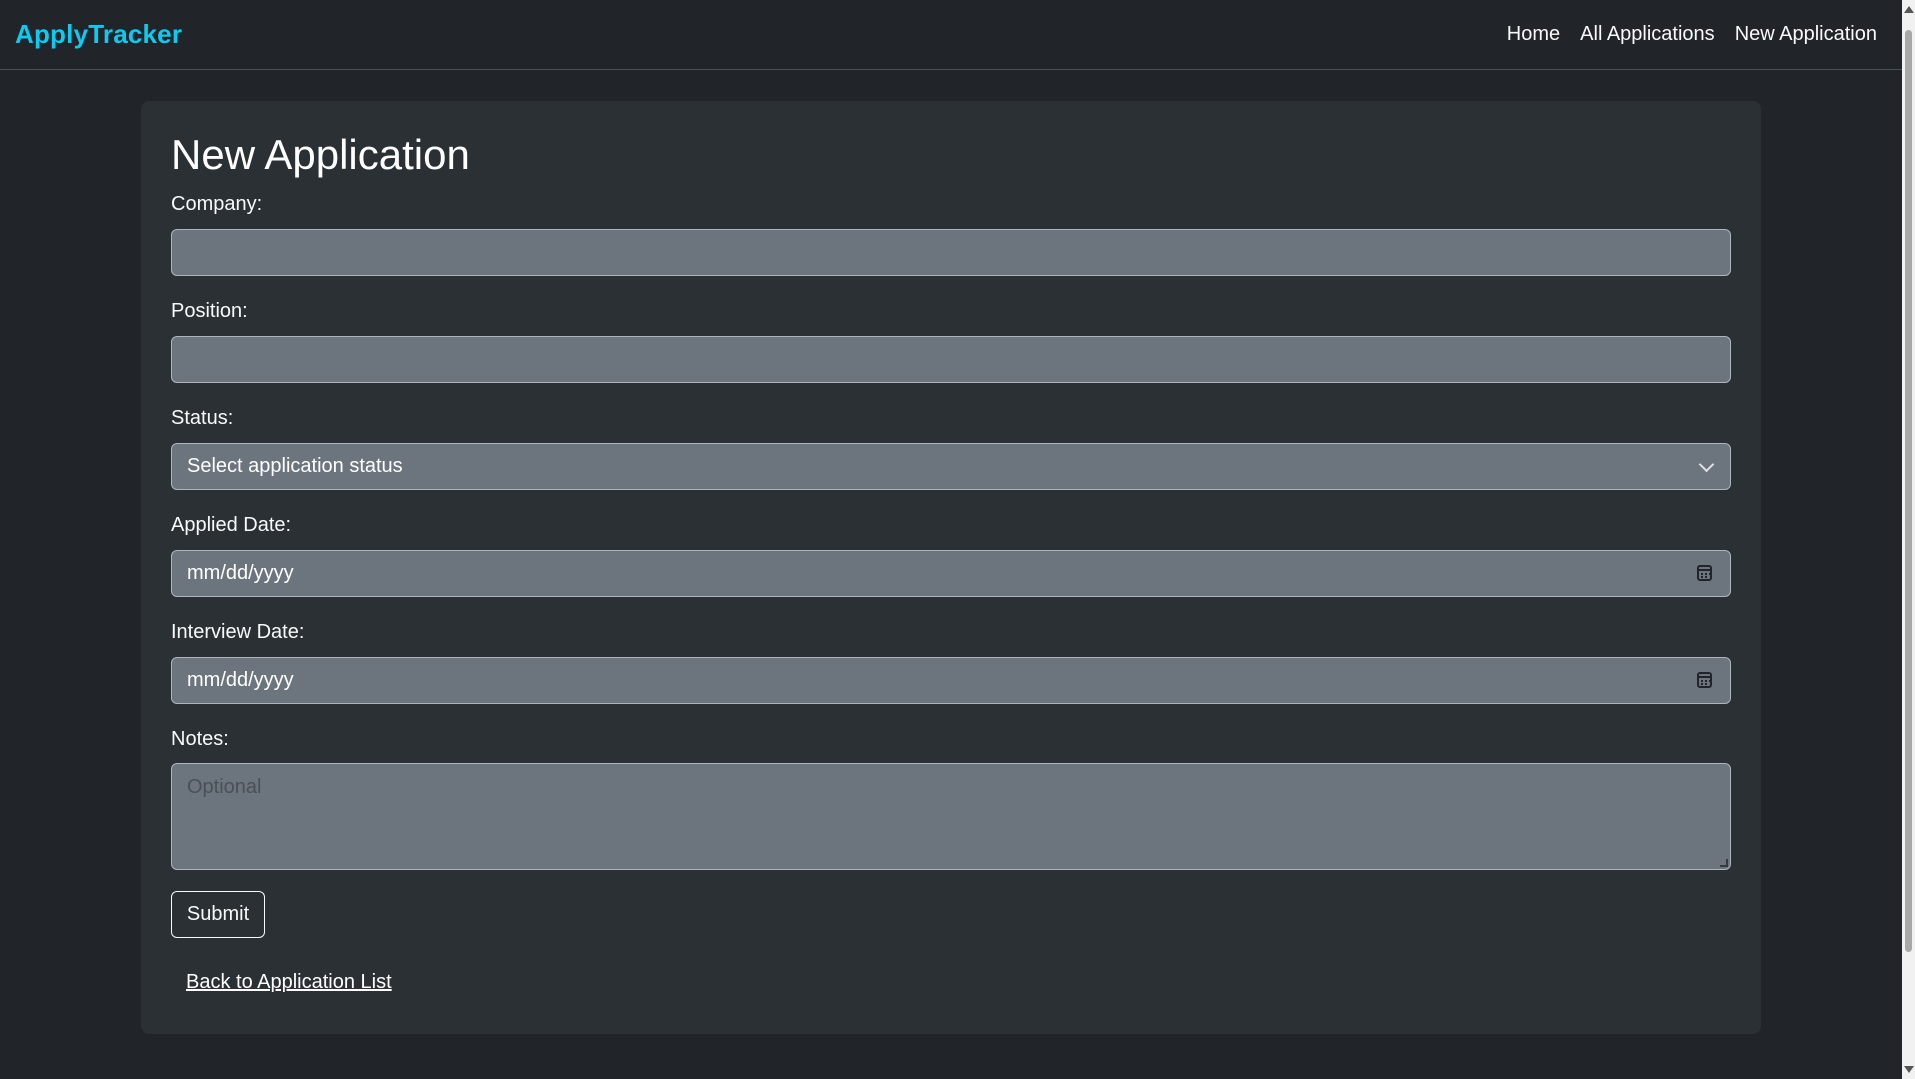 The image size is (1915, 1079). Describe the element at coordinates (1706, 464) in the screenshot. I see `chevron-down-icon` at that location.